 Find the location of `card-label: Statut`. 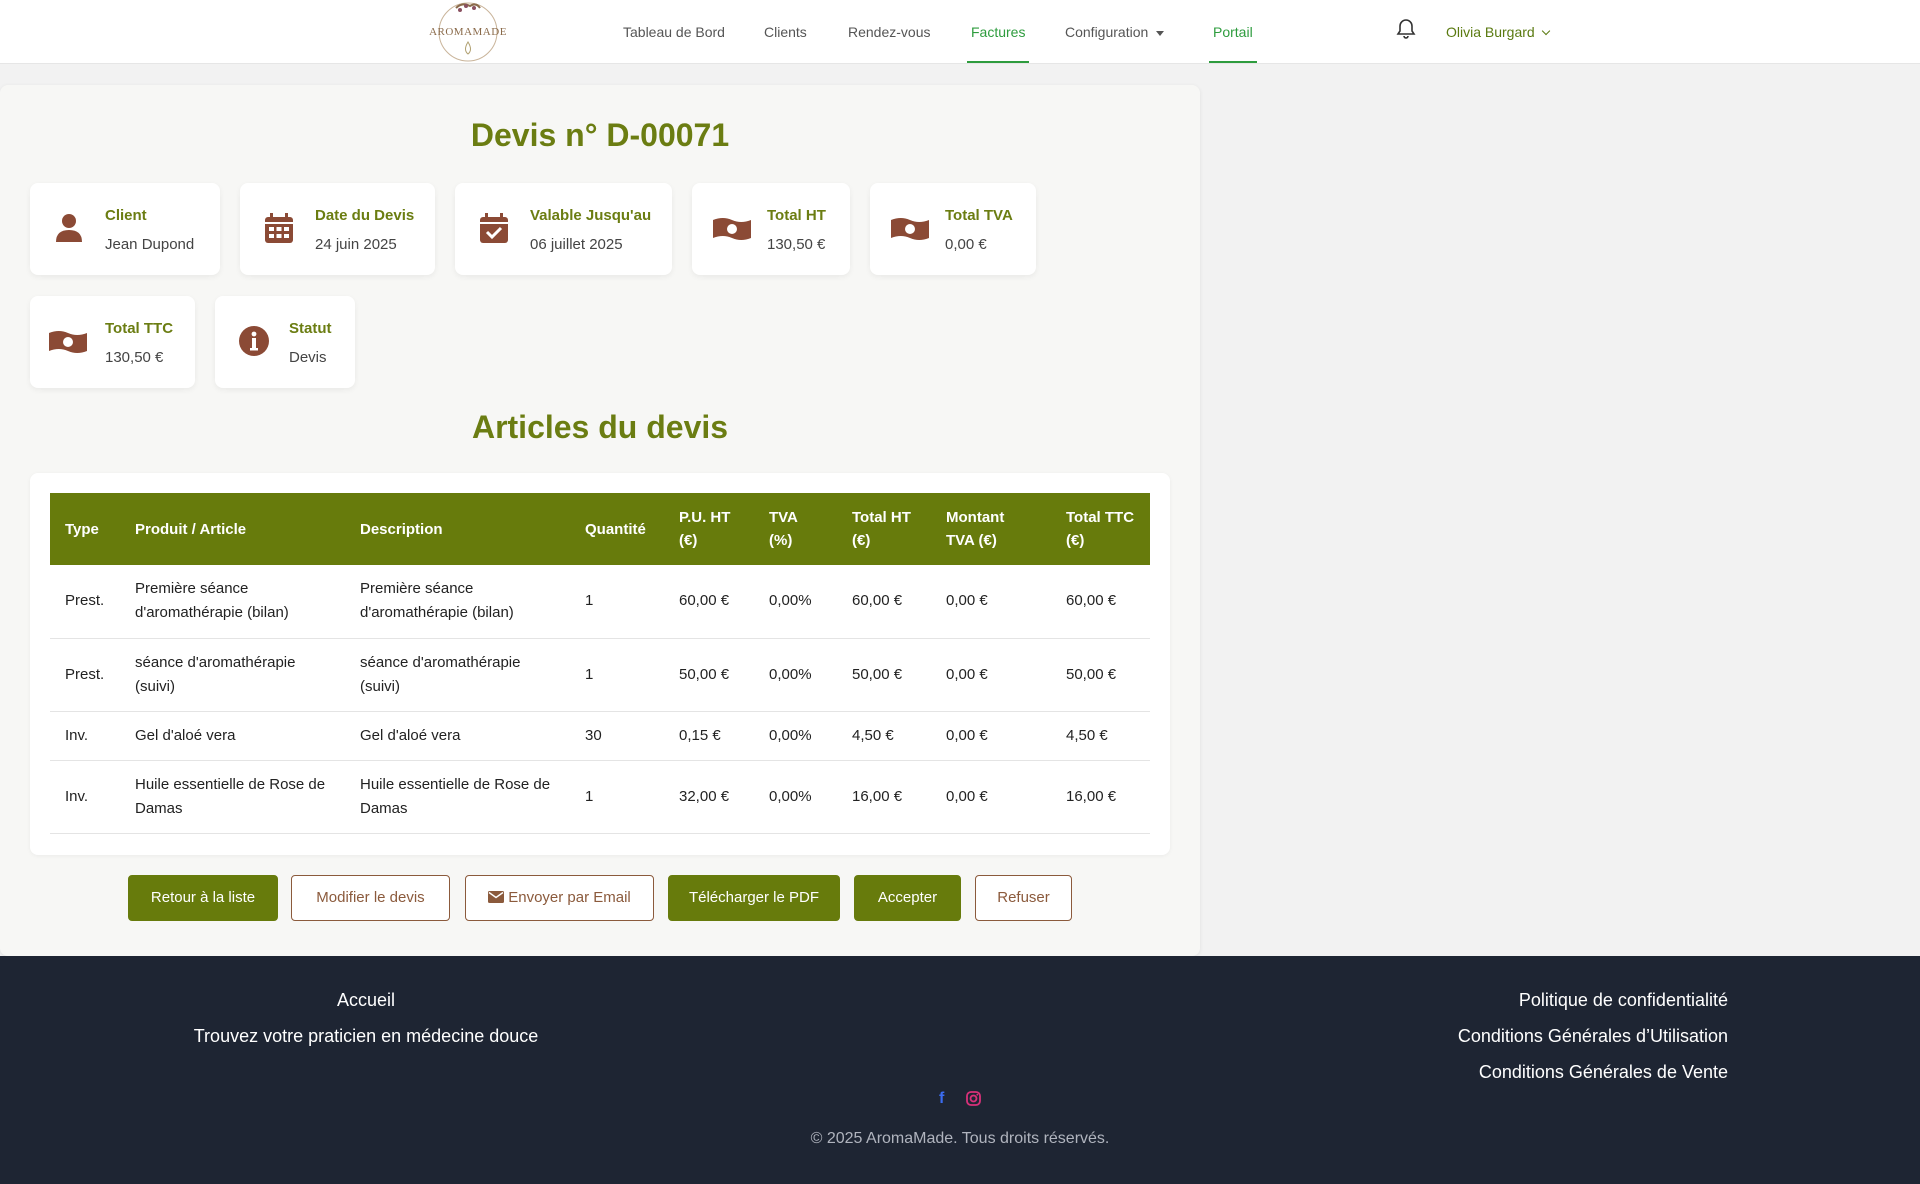

card-label: Statut is located at coordinates (310, 328).